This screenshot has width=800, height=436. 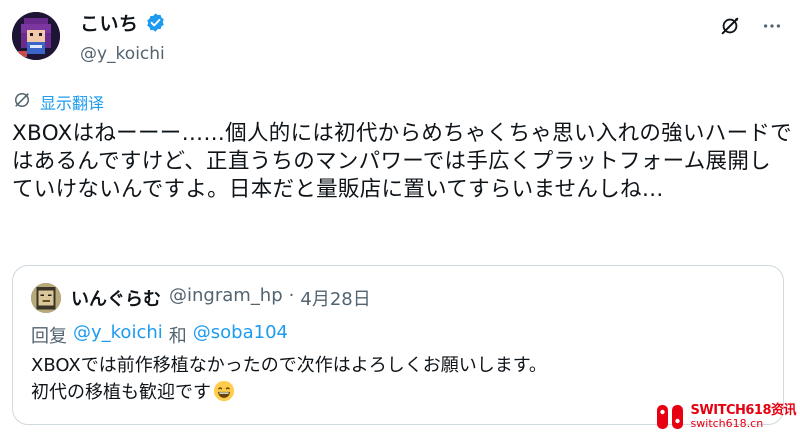 I want to click on reply-and: 和, so click(x=177, y=336).